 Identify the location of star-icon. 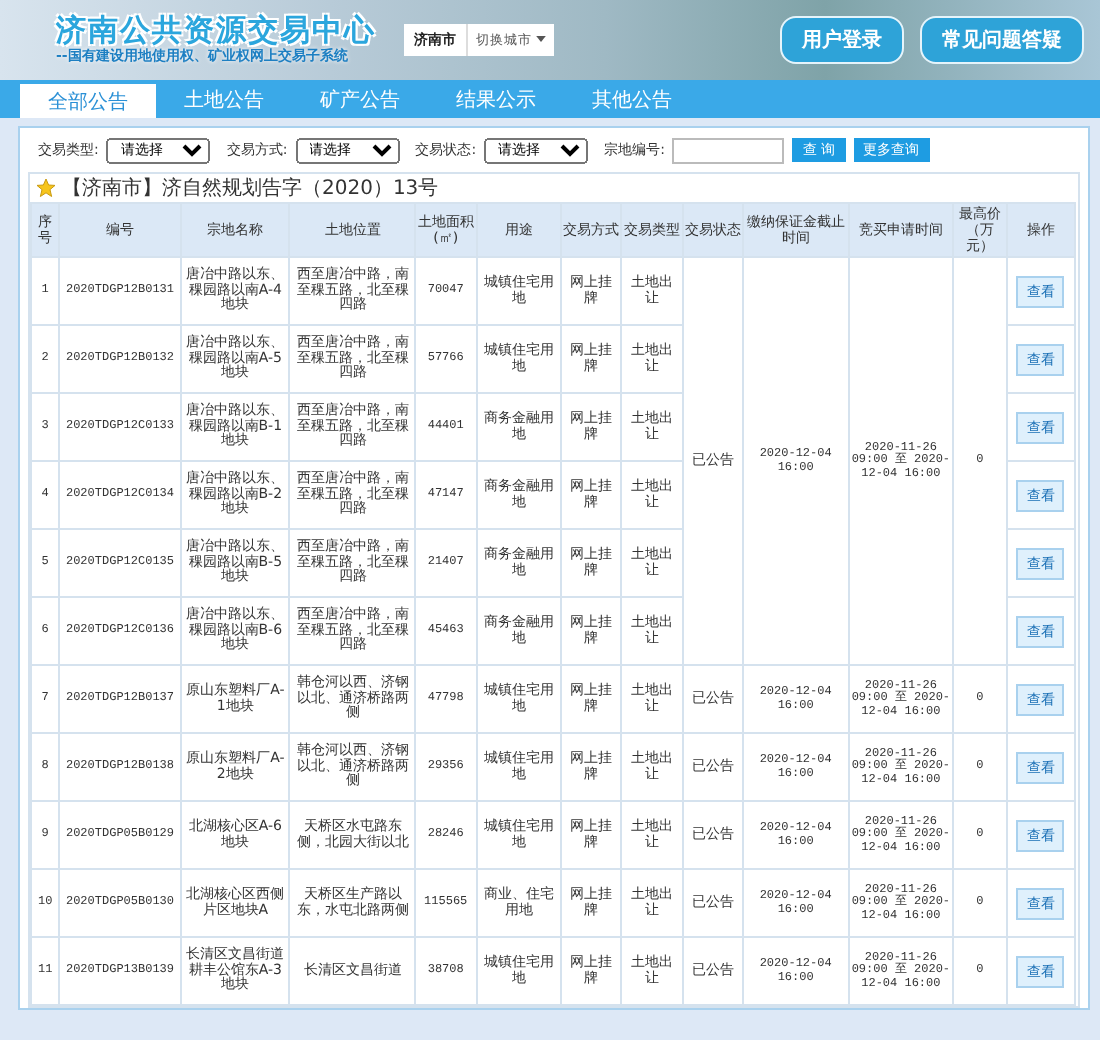
(46, 188).